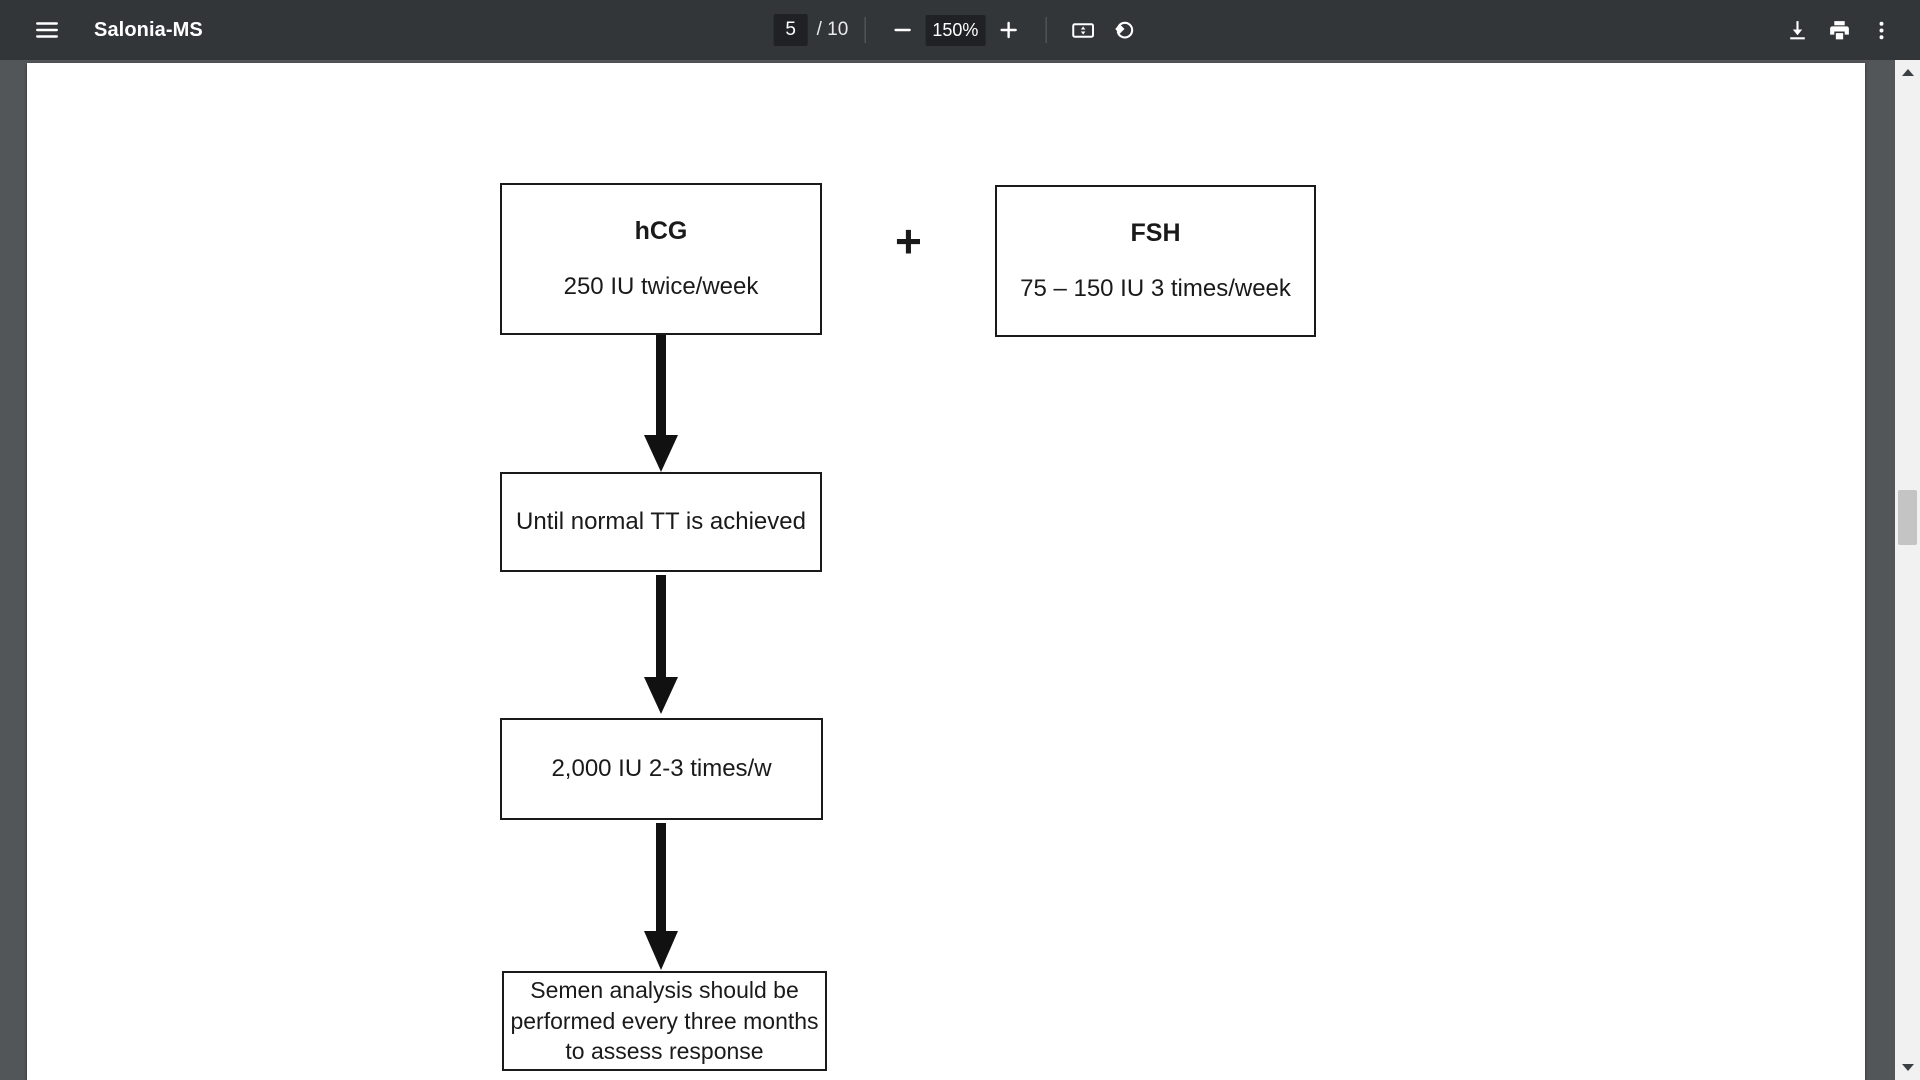  What do you see at coordinates (908, 241) in the screenshot?
I see `flowchart-plus-connector: +` at bounding box center [908, 241].